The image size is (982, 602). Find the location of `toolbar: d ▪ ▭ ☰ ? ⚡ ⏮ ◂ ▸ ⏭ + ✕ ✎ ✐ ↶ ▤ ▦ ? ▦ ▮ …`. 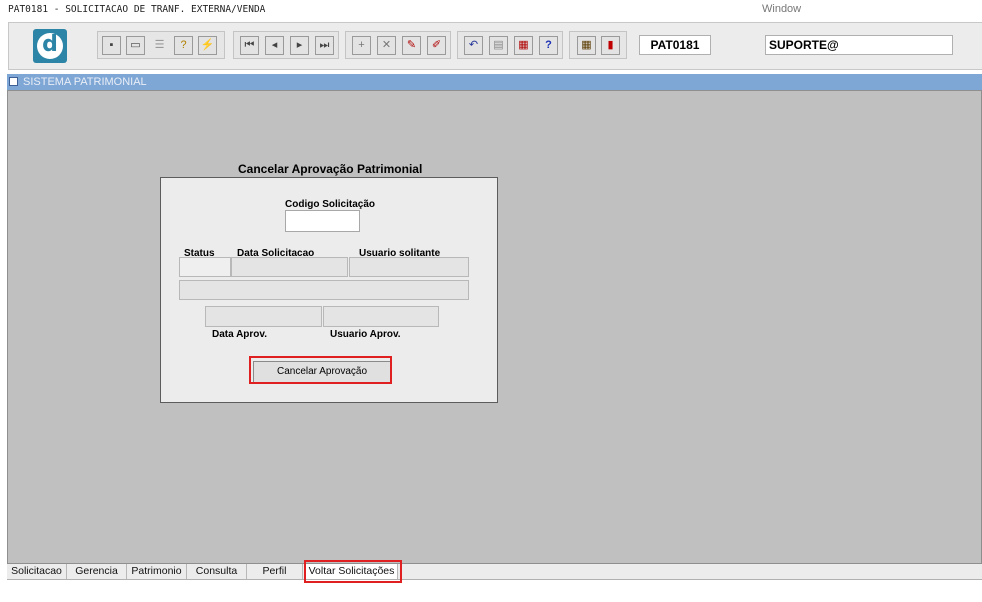

toolbar: d ▪ ▭ ☰ ? ⚡ ⏮ ◂ ▸ ⏭ + ✕ ✎ ✐ ↶ ▤ ▦ ? ▦ ▮ … is located at coordinates (495, 46).